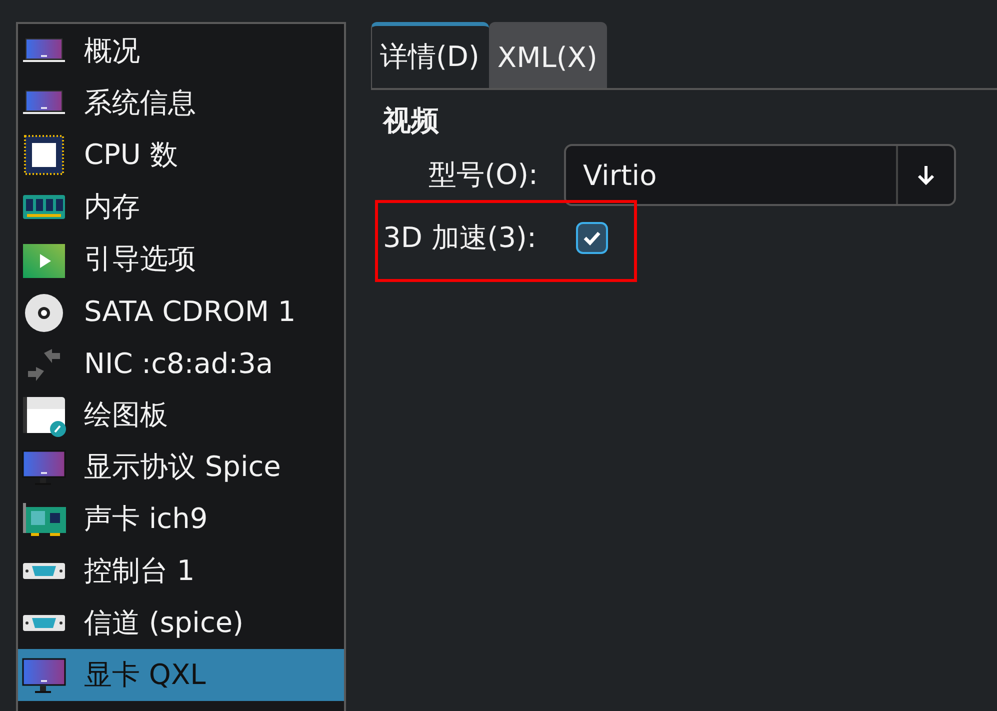 The image size is (997, 711). I want to click on device-list-item: 信道 (spice), so click(181, 623).